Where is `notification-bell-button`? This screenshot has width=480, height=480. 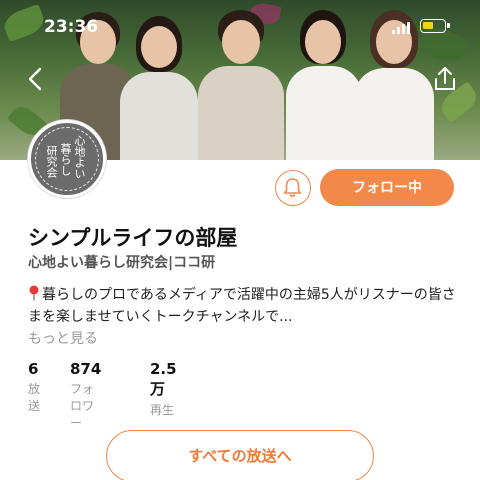
notification-bell-button is located at coordinates (293, 188).